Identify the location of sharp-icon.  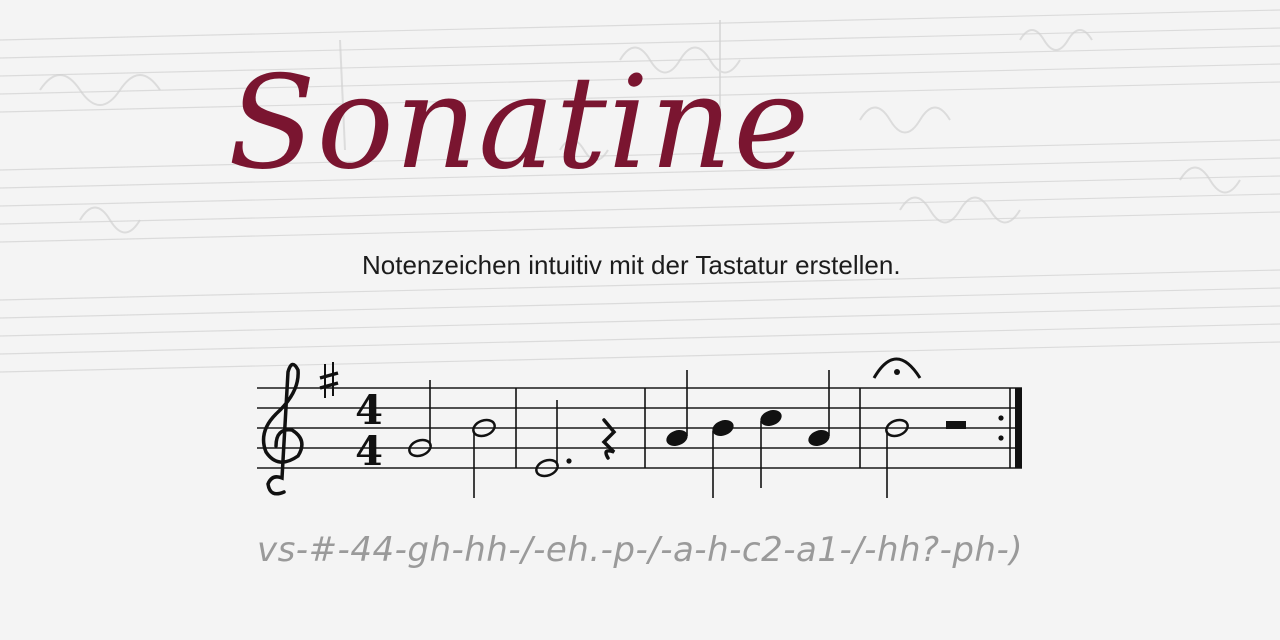
(329, 380).